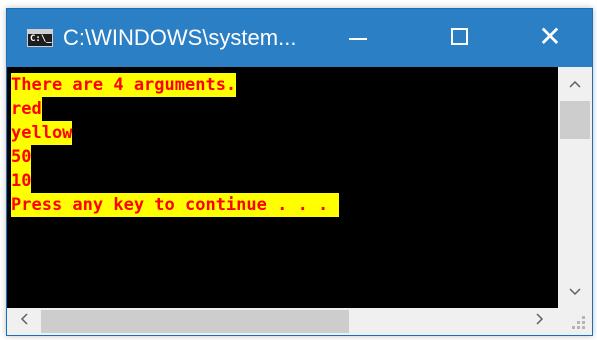 The image size is (597, 340). I want to click on minimize-button, so click(357, 38).